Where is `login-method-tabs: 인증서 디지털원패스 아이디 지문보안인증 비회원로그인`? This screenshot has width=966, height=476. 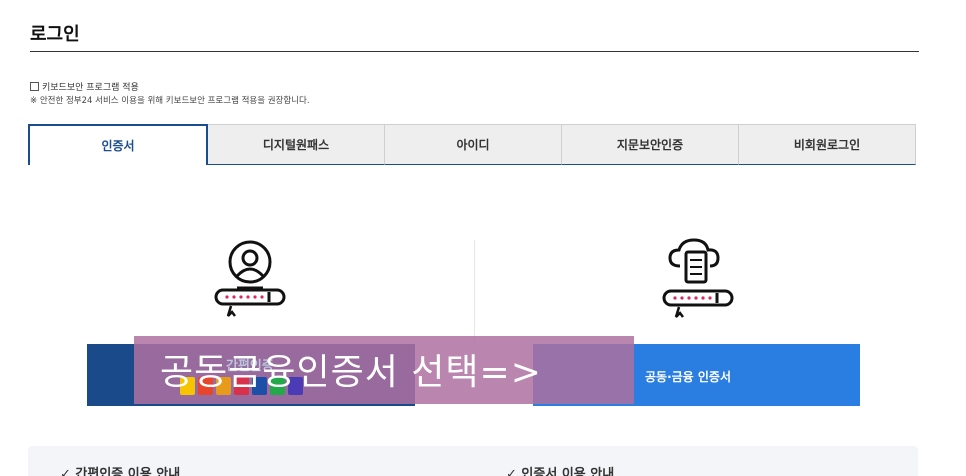
login-method-tabs: 인증서 디지털원패스 아이디 지문보안인증 비회원로그인 is located at coordinates (472, 144).